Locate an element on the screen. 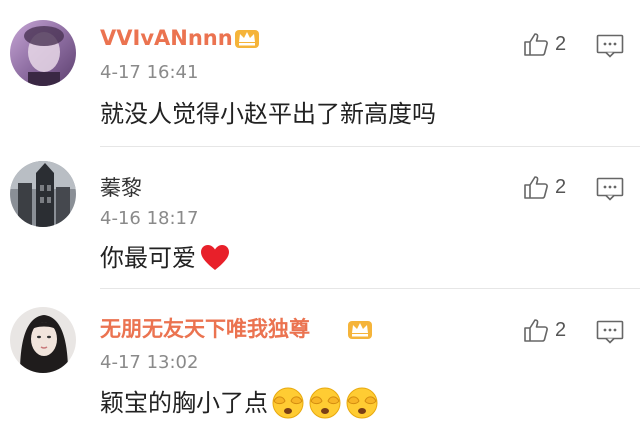 The width and height of the screenshot is (640, 426). comment-text-content: 颖宝的胸小了点 is located at coordinates (184, 403).